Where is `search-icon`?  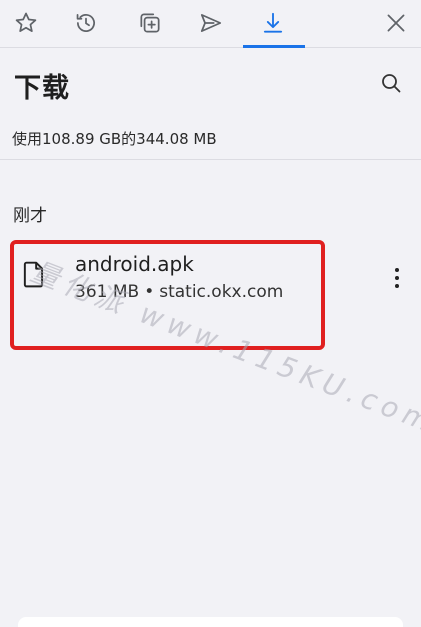
search-icon is located at coordinates (391, 83).